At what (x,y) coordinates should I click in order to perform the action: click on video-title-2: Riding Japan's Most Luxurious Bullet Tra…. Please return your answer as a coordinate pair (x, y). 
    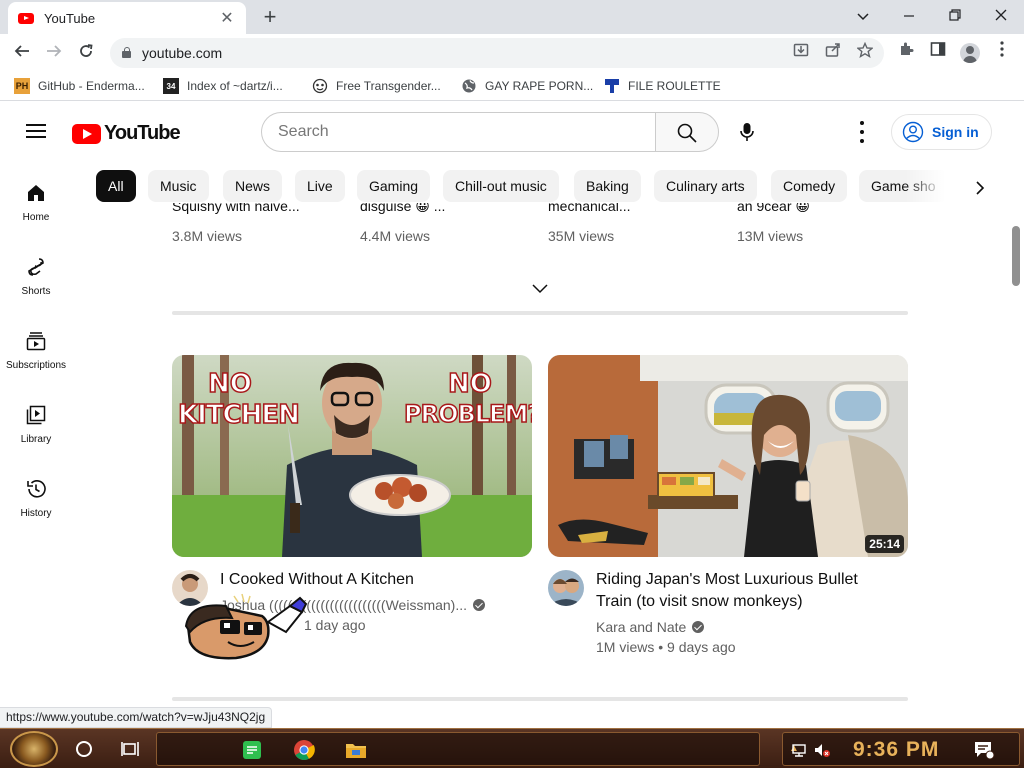
    Looking at the image, I should click on (746, 591).